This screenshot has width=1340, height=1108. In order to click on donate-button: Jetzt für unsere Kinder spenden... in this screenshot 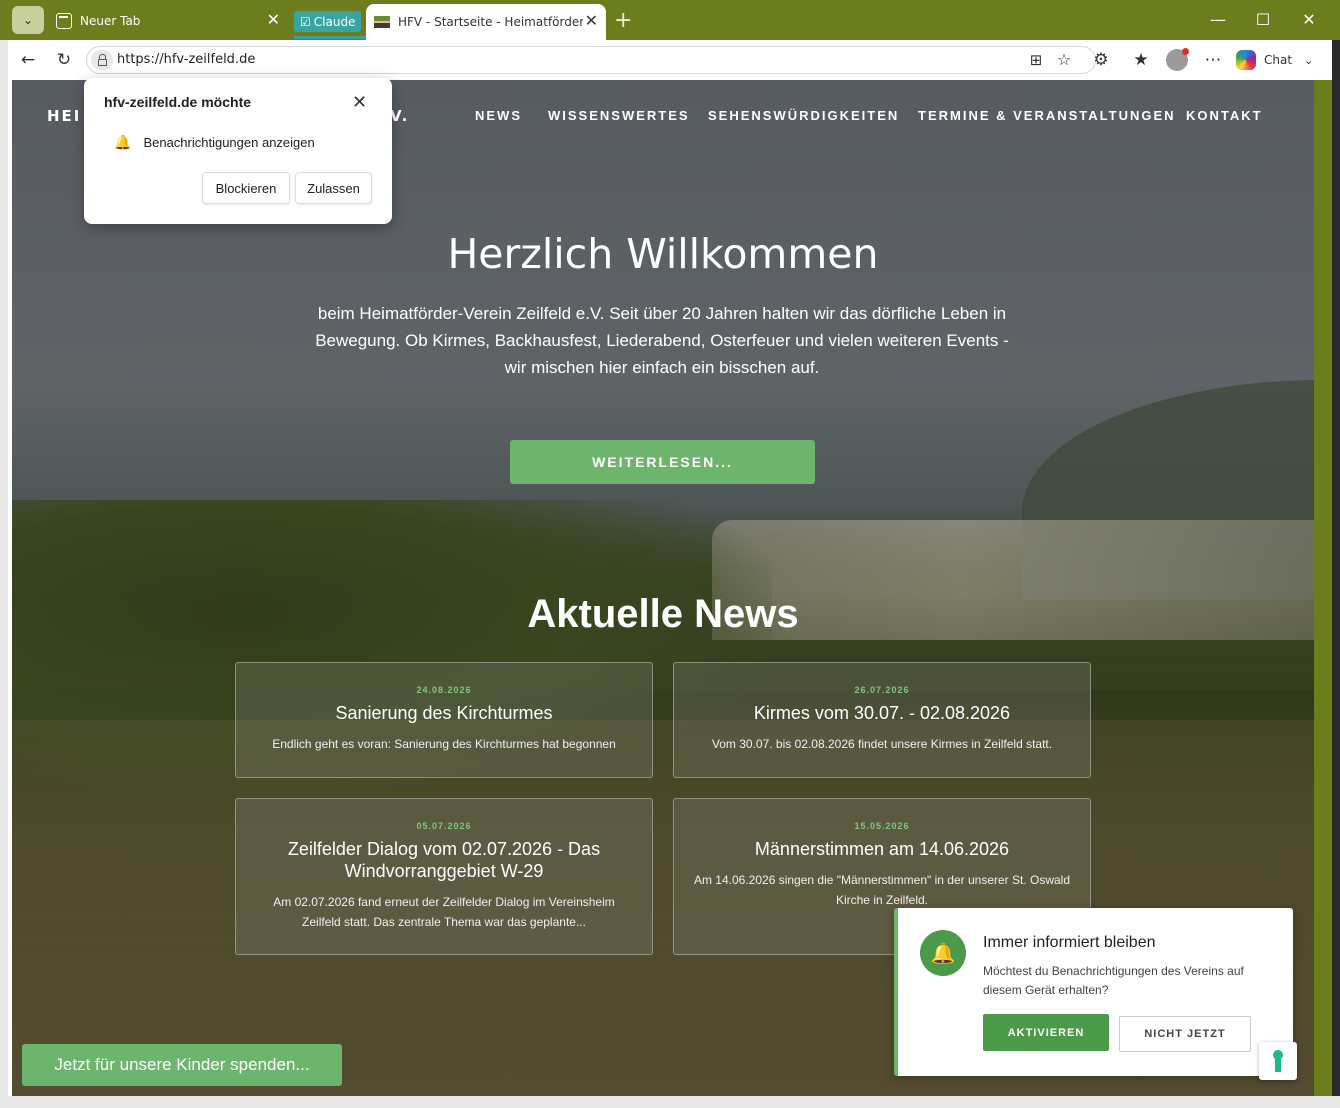, I will do `click(182, 1065)`.